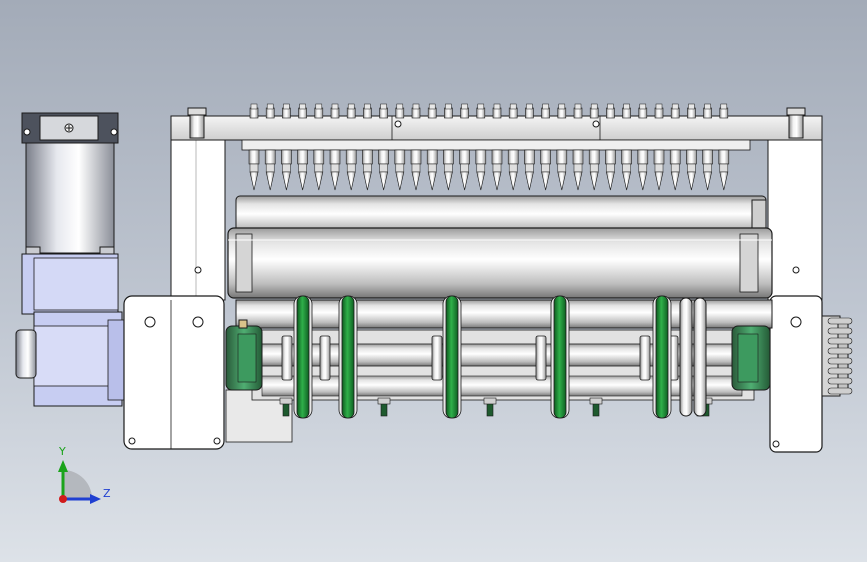 The height and width of the screenshot is (562, 867). Describe the element at coordinates (107, 493) in the screenshot. I see `triad-z-label: Z` at that location.